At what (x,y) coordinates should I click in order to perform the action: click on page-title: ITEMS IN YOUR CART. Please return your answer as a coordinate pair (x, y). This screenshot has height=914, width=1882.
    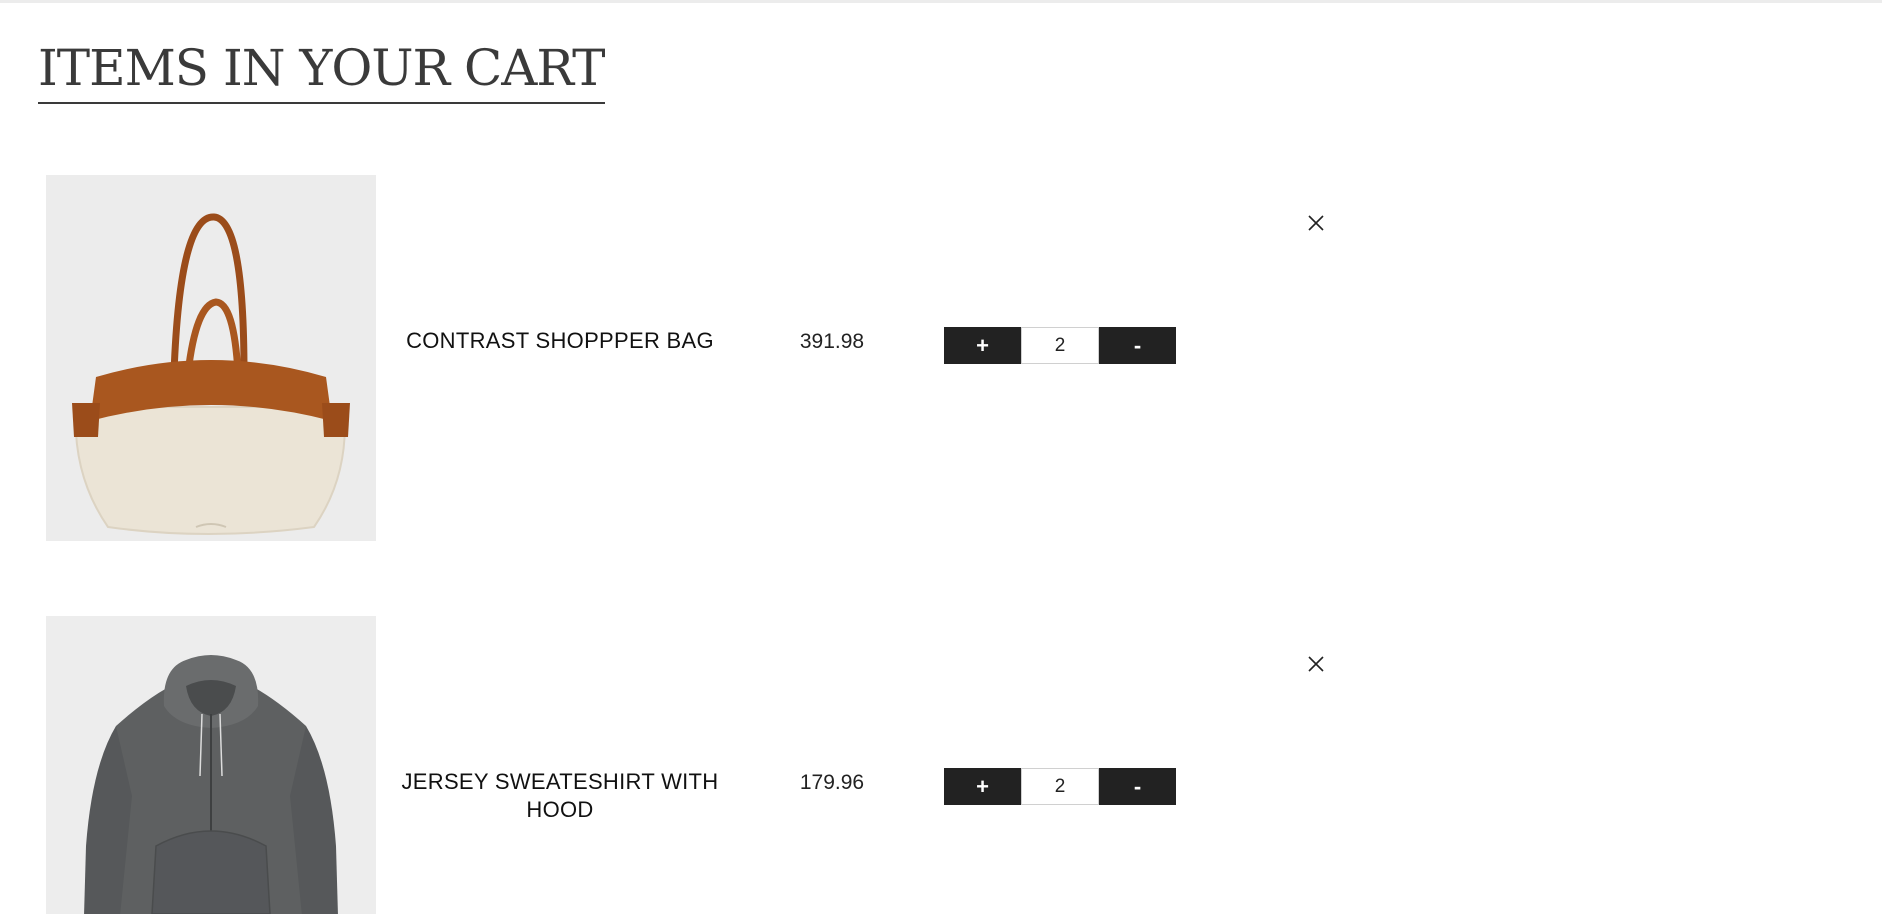
    Looking at the image, I should click on (321, 72).